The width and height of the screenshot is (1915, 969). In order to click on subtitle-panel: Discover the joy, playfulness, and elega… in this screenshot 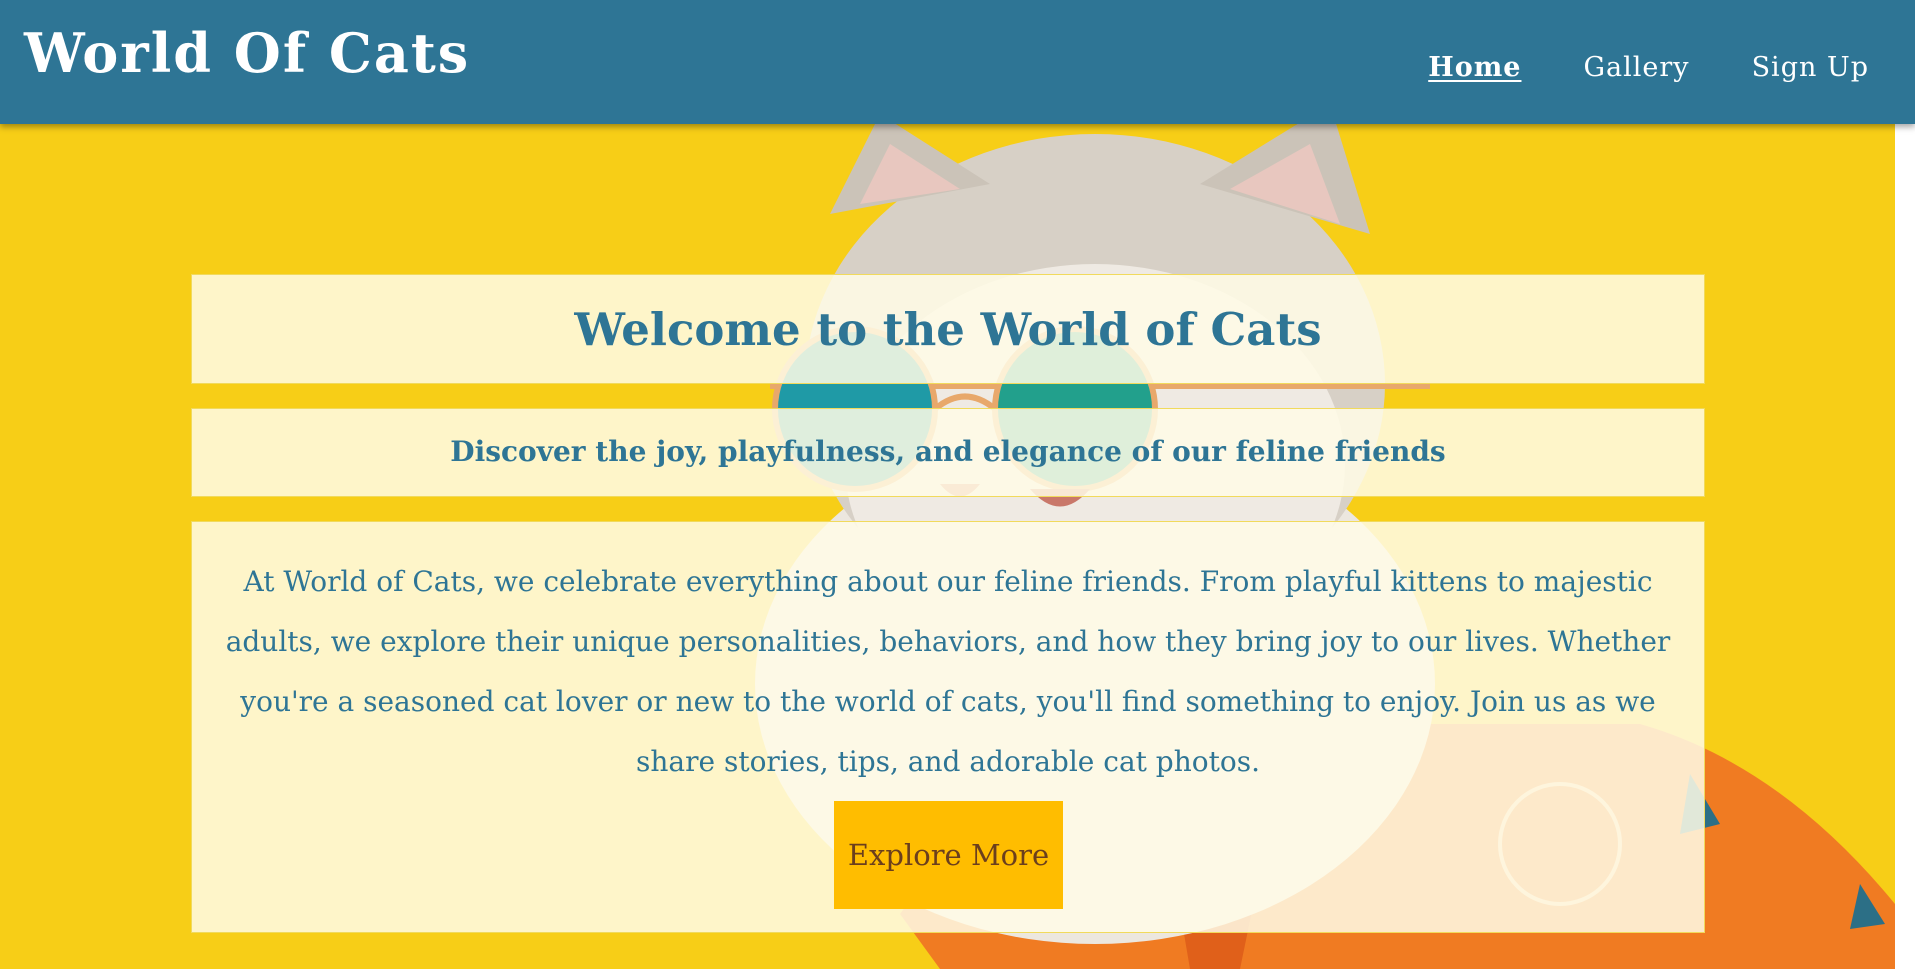, I will do `click(948, 452)`.